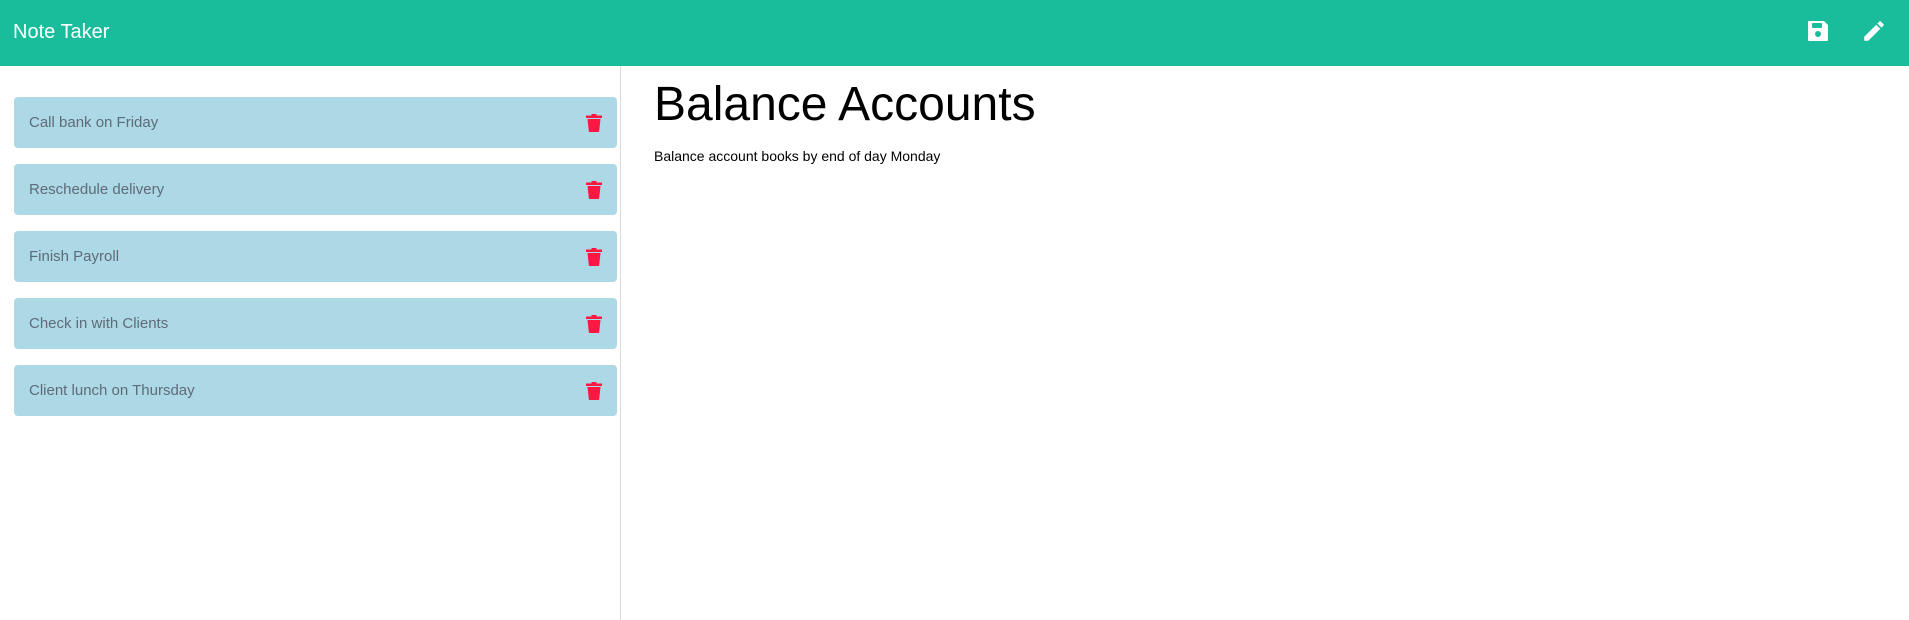 The width and height of the screenshot is (1909, 620). What do you see at coordinates (61, 32) in the screenshot?
I see `app-title: Note Taker` at bounding box center [61, 32].